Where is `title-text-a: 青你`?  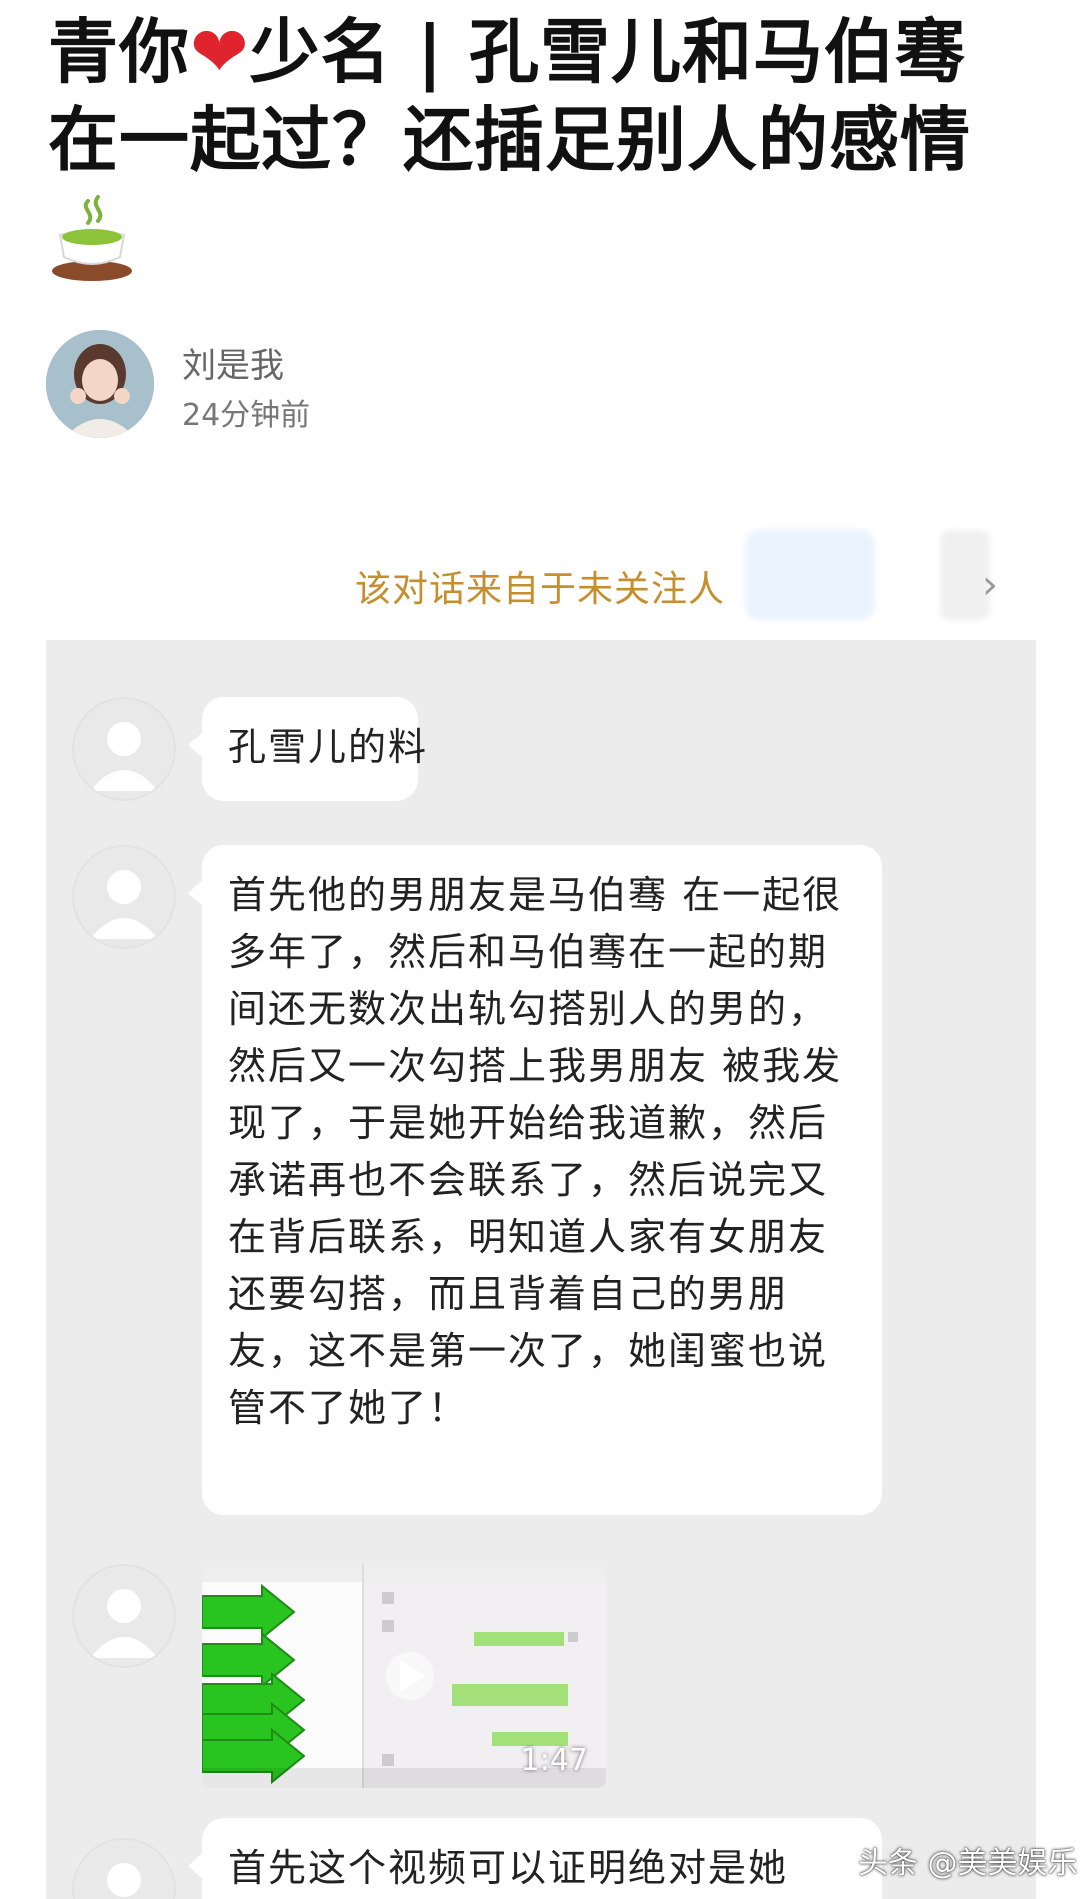 title-text-a: 青你 is located at coordinates (119, 52).